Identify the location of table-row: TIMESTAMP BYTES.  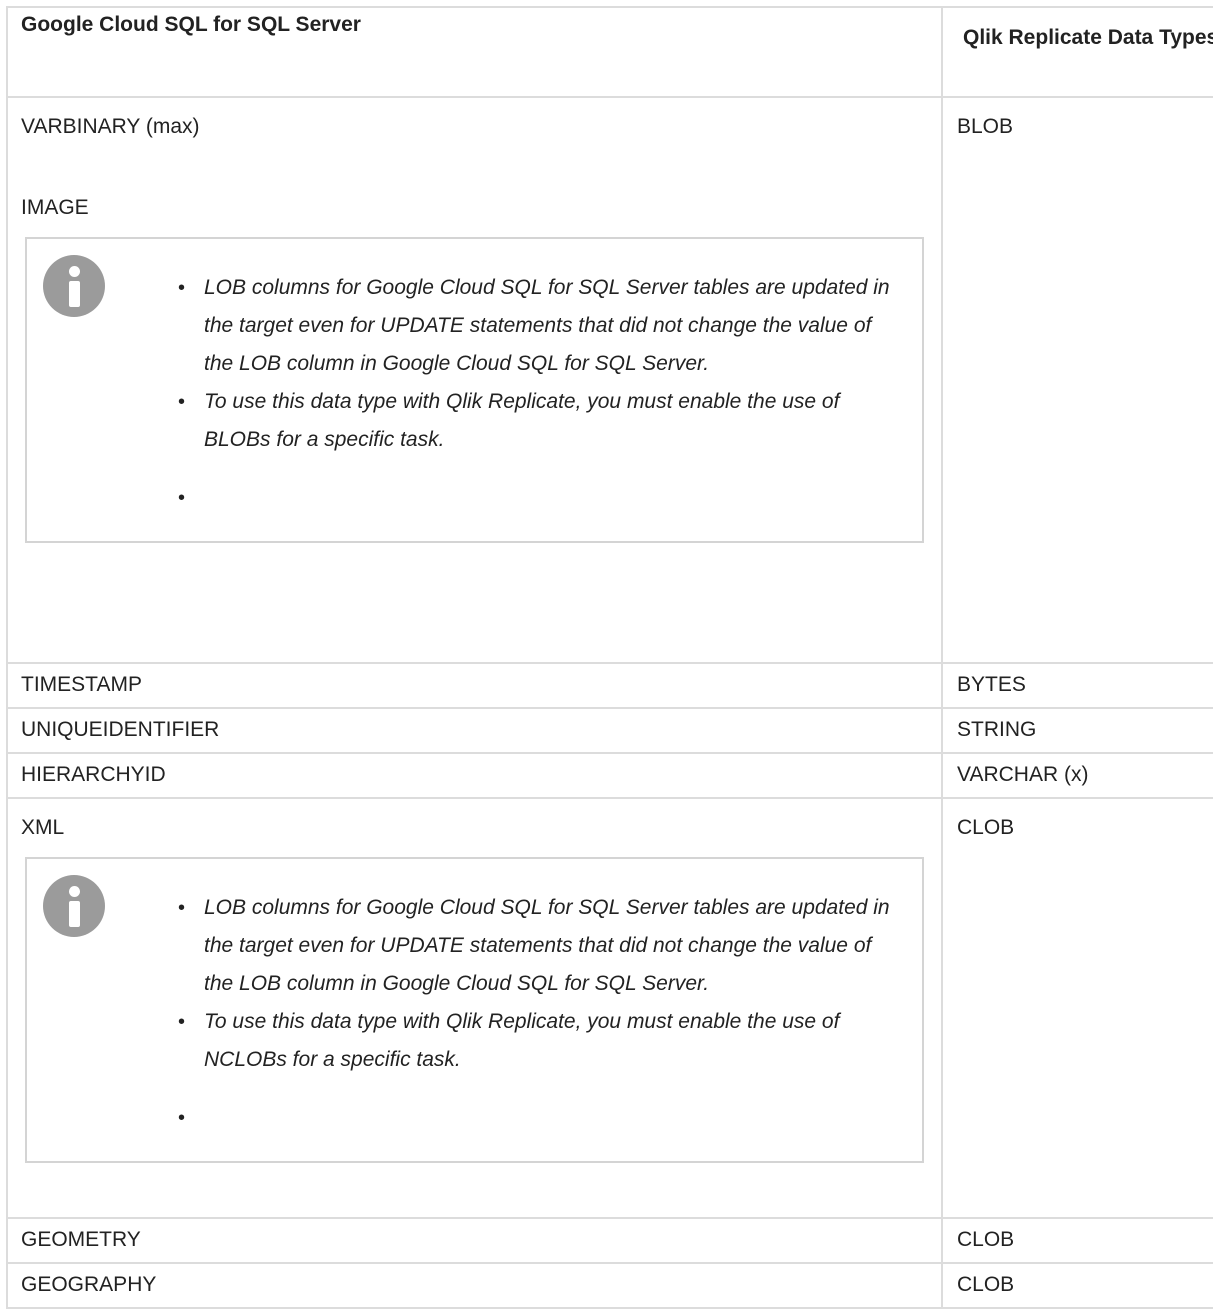
(609, 685).